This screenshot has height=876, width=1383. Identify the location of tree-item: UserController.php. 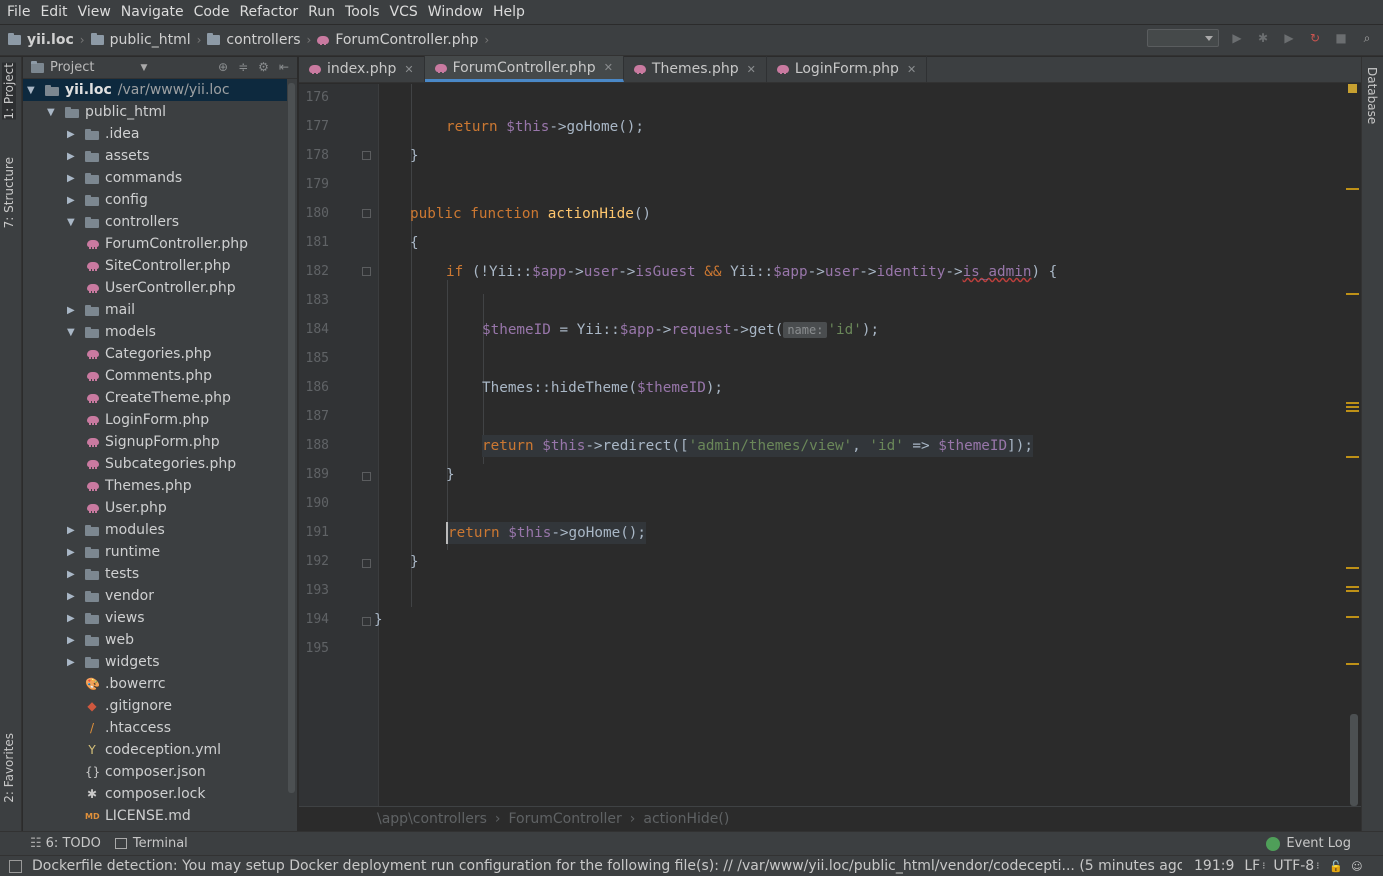
(155, 288).